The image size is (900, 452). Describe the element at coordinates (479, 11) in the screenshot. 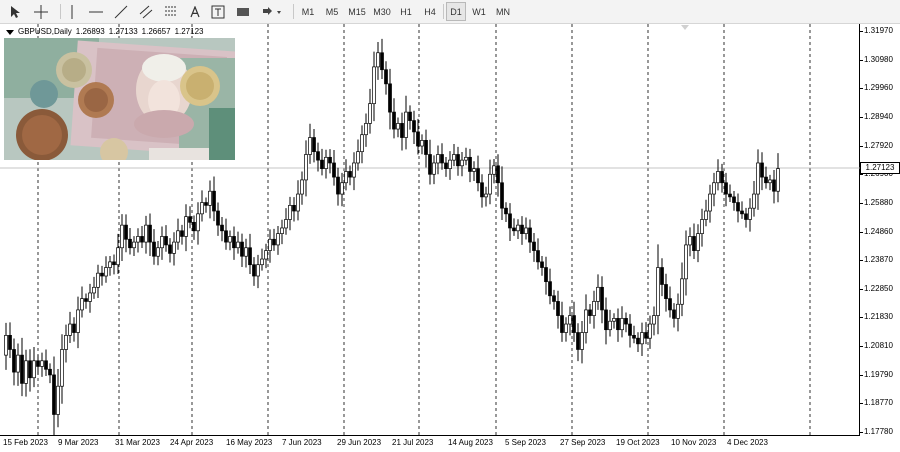

I see `timeframe-w1: W1` at that location.